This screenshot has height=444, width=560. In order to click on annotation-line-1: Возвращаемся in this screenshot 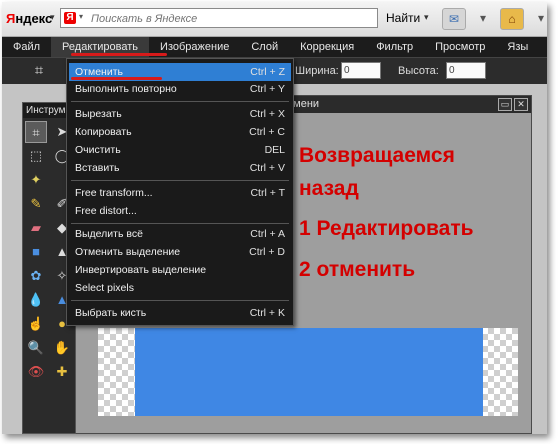, I will do `click(377, 155)`.